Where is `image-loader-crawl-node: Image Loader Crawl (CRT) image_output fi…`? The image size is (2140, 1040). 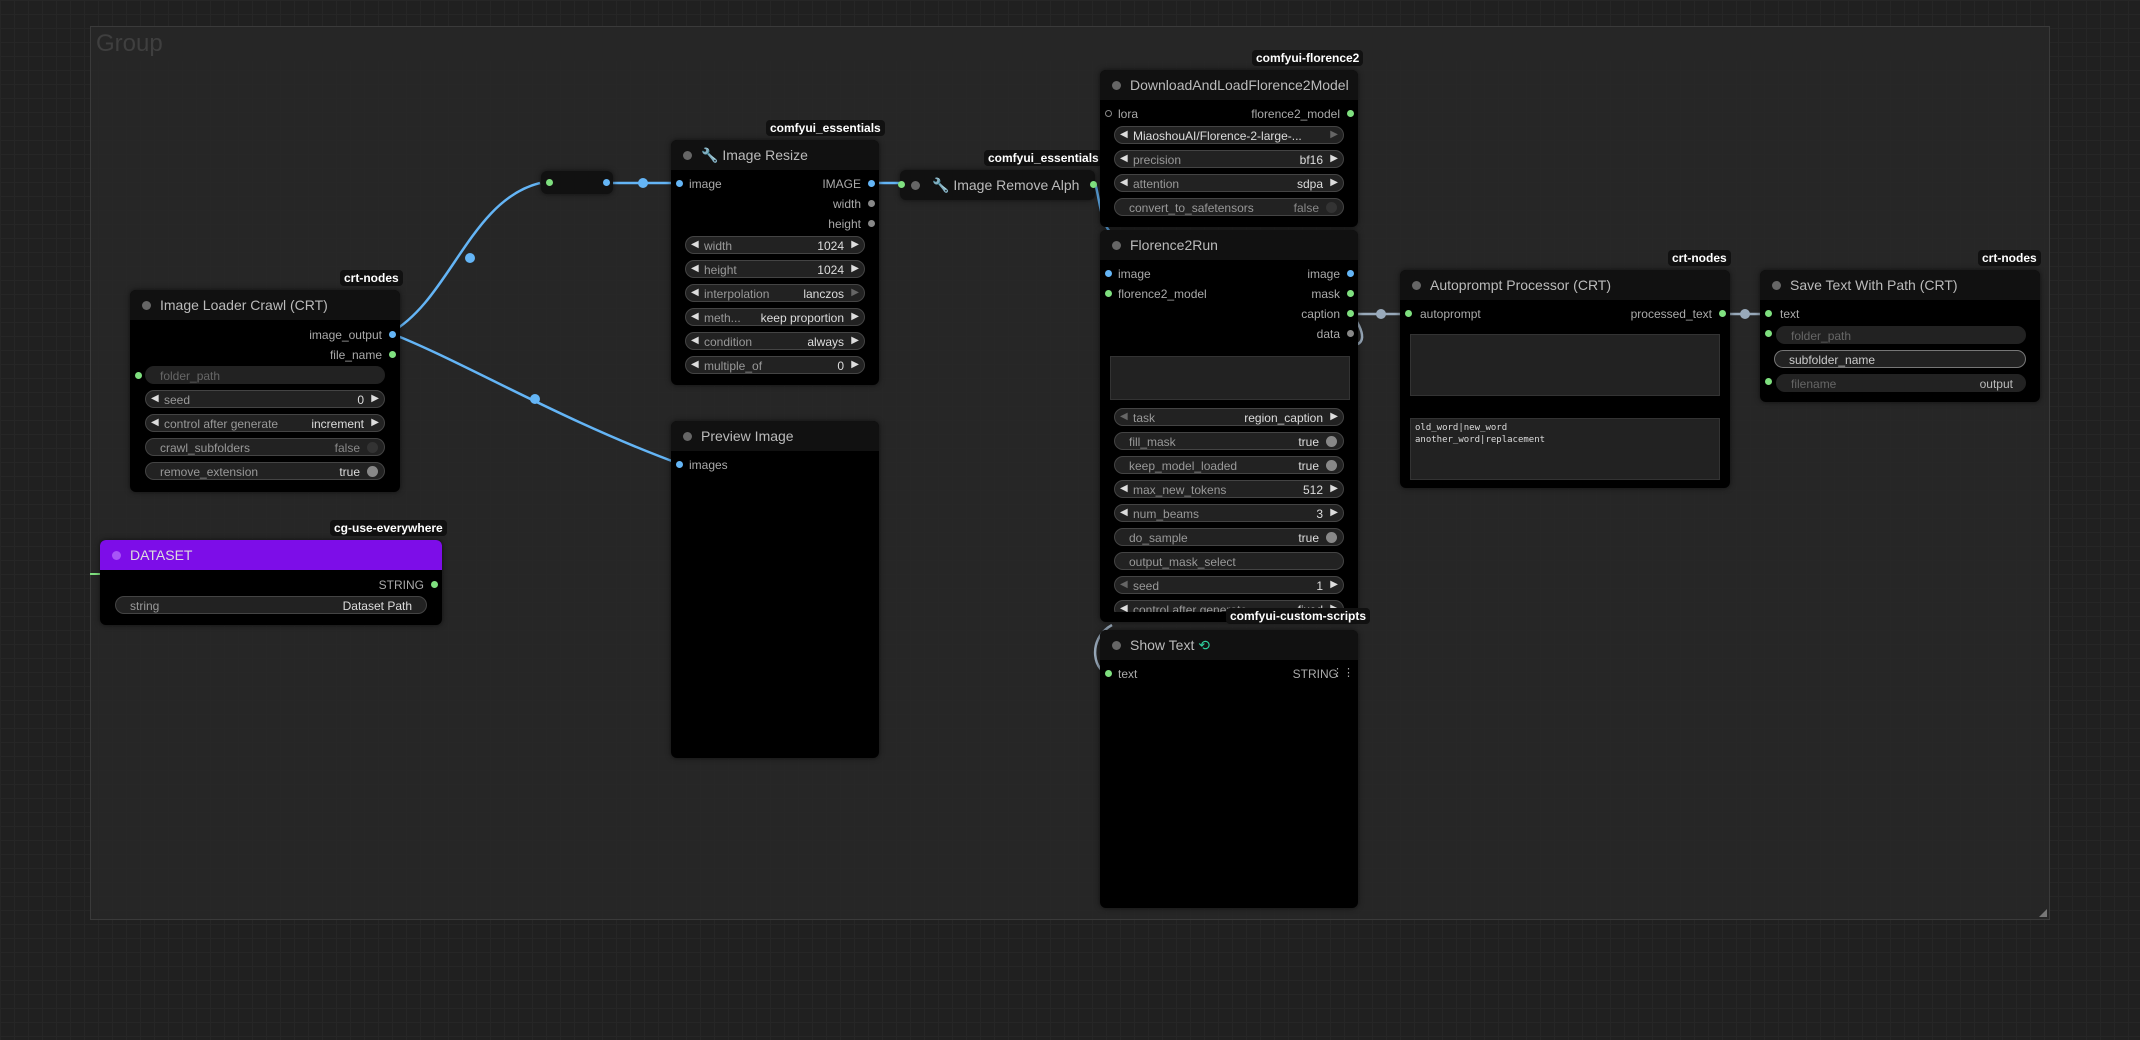
image-loader-crawl-node: Image Loader Crawl (CRT) image_output fi… is located at coordinates (265, 391).